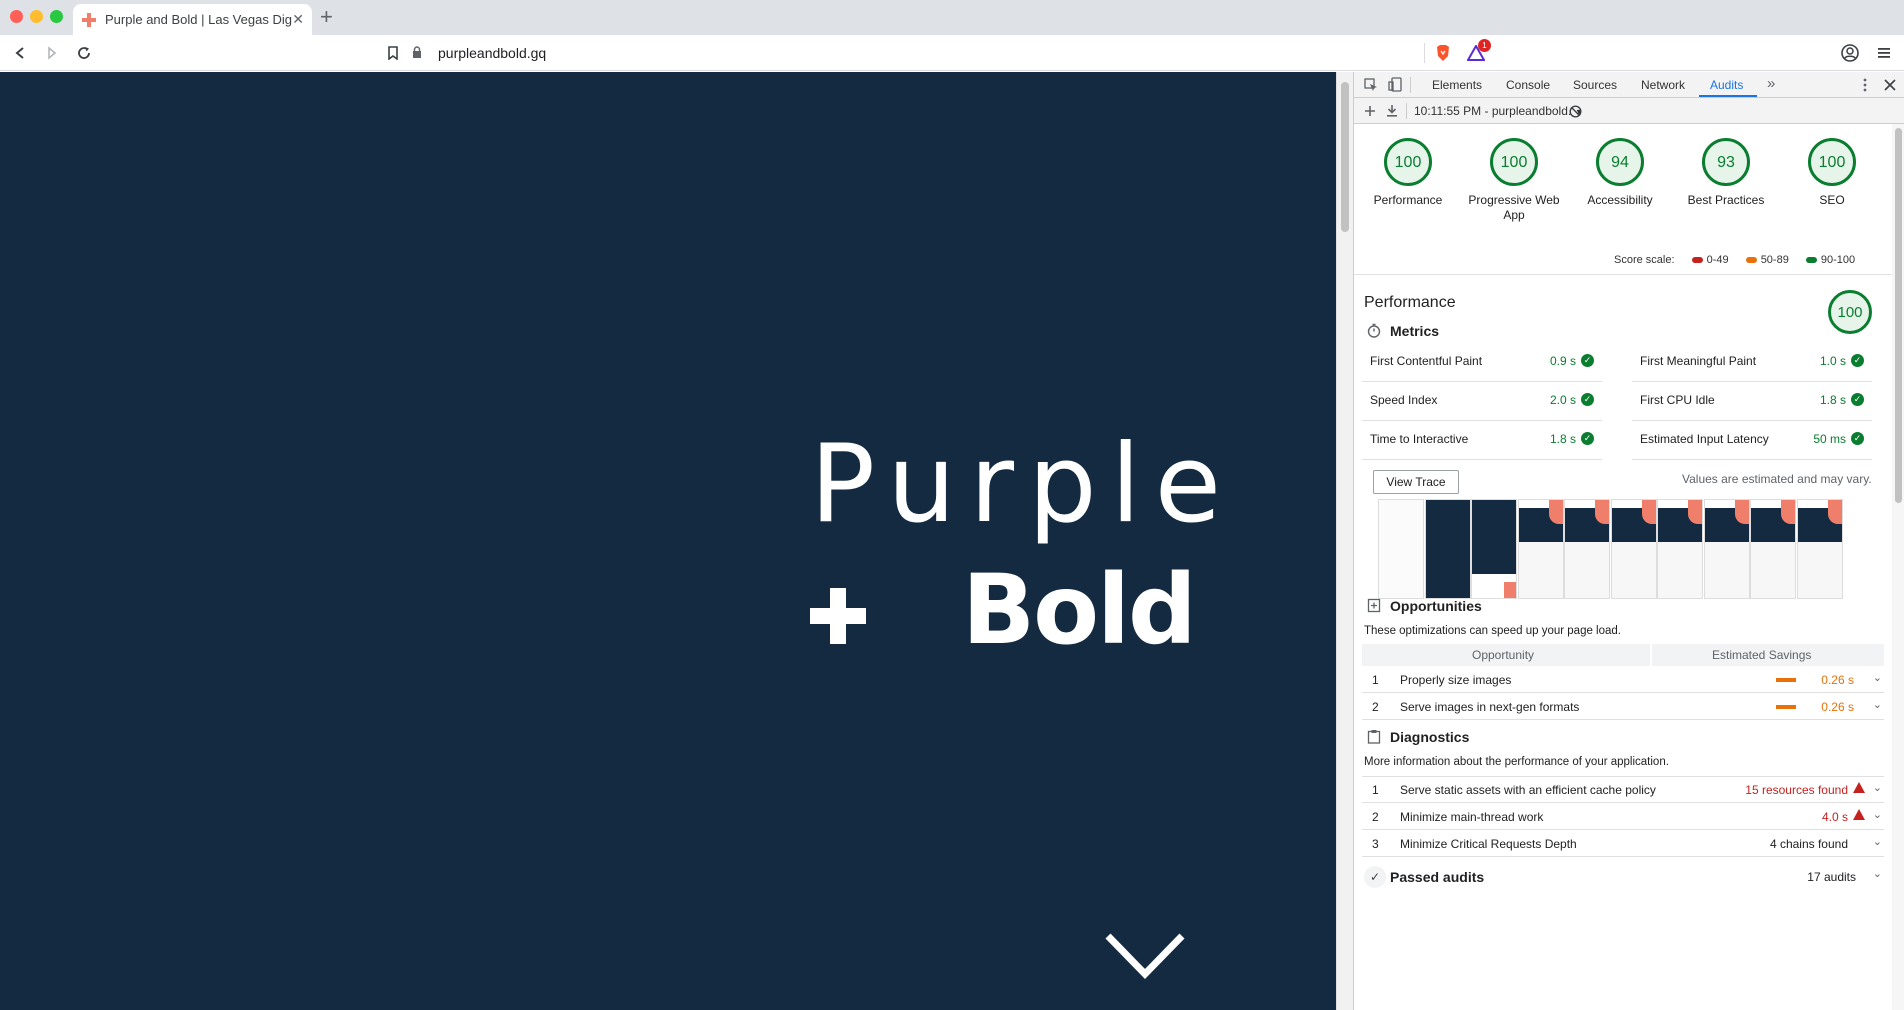 The width and height of the screenshot is (1904, 1010). What do you see at coordinates (1837, 707) in the screenshot?
I see `row-savings: 0.26 s` at bounding box center [1837, 707].